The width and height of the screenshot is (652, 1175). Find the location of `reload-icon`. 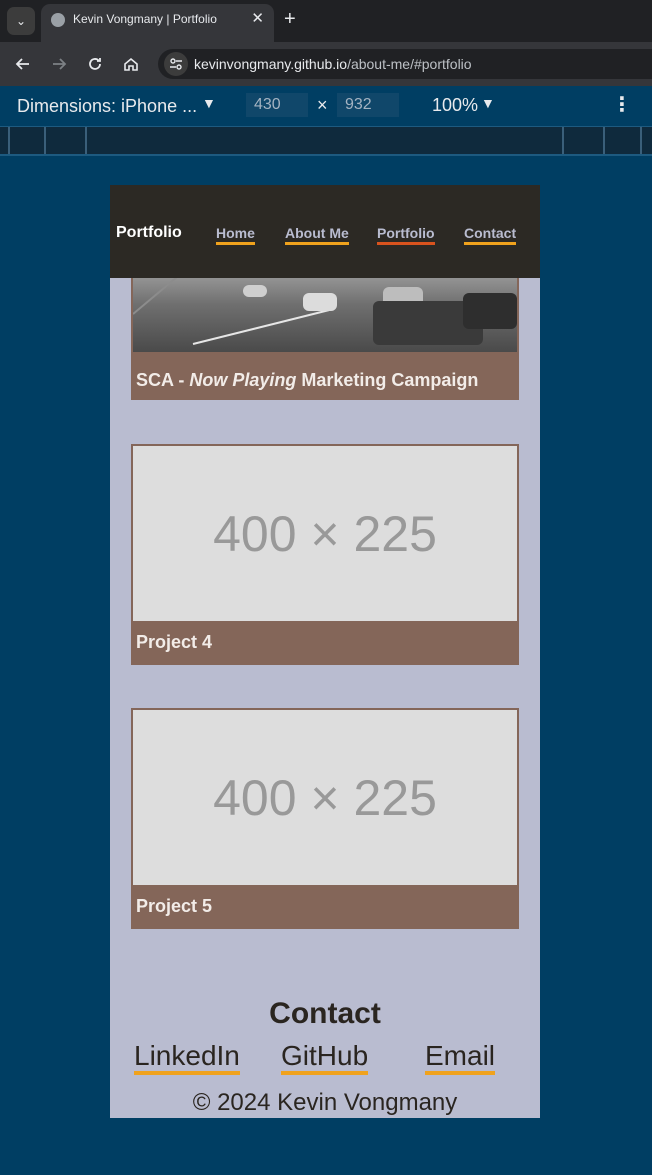

reload-icon is located at coordinates (95, 64).